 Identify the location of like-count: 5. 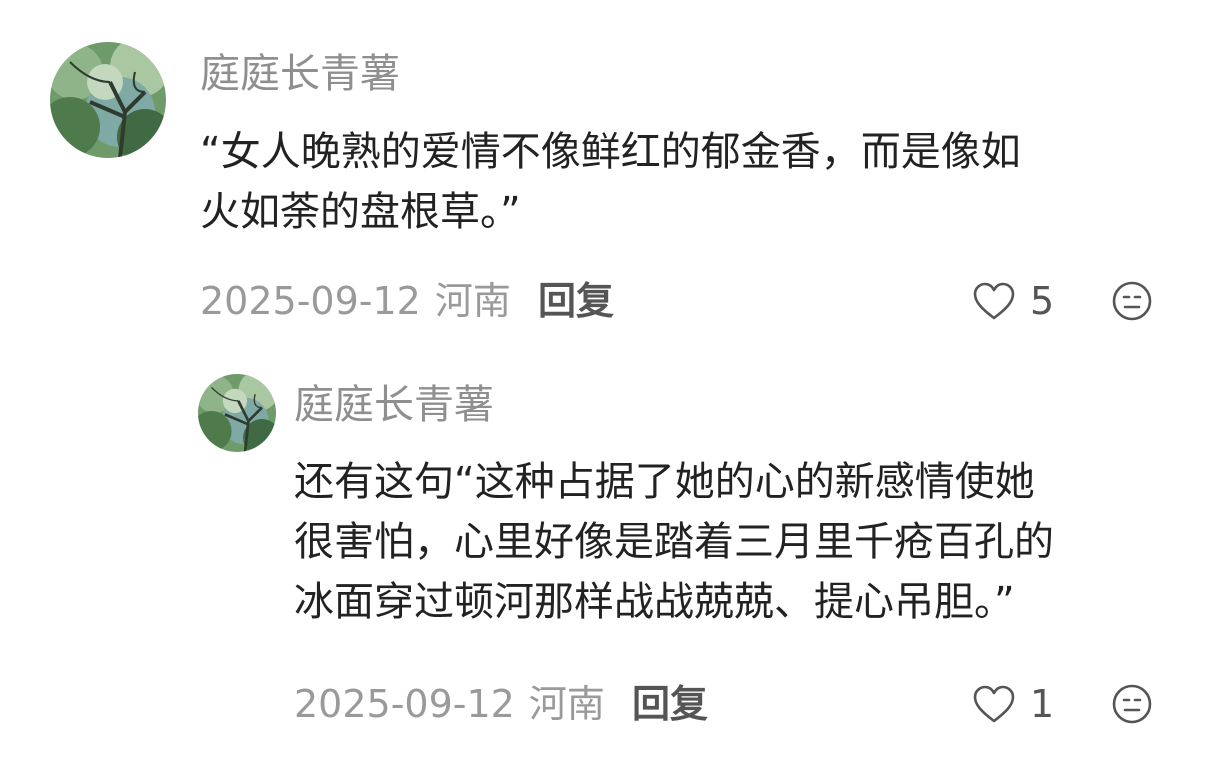
(1042, 301).